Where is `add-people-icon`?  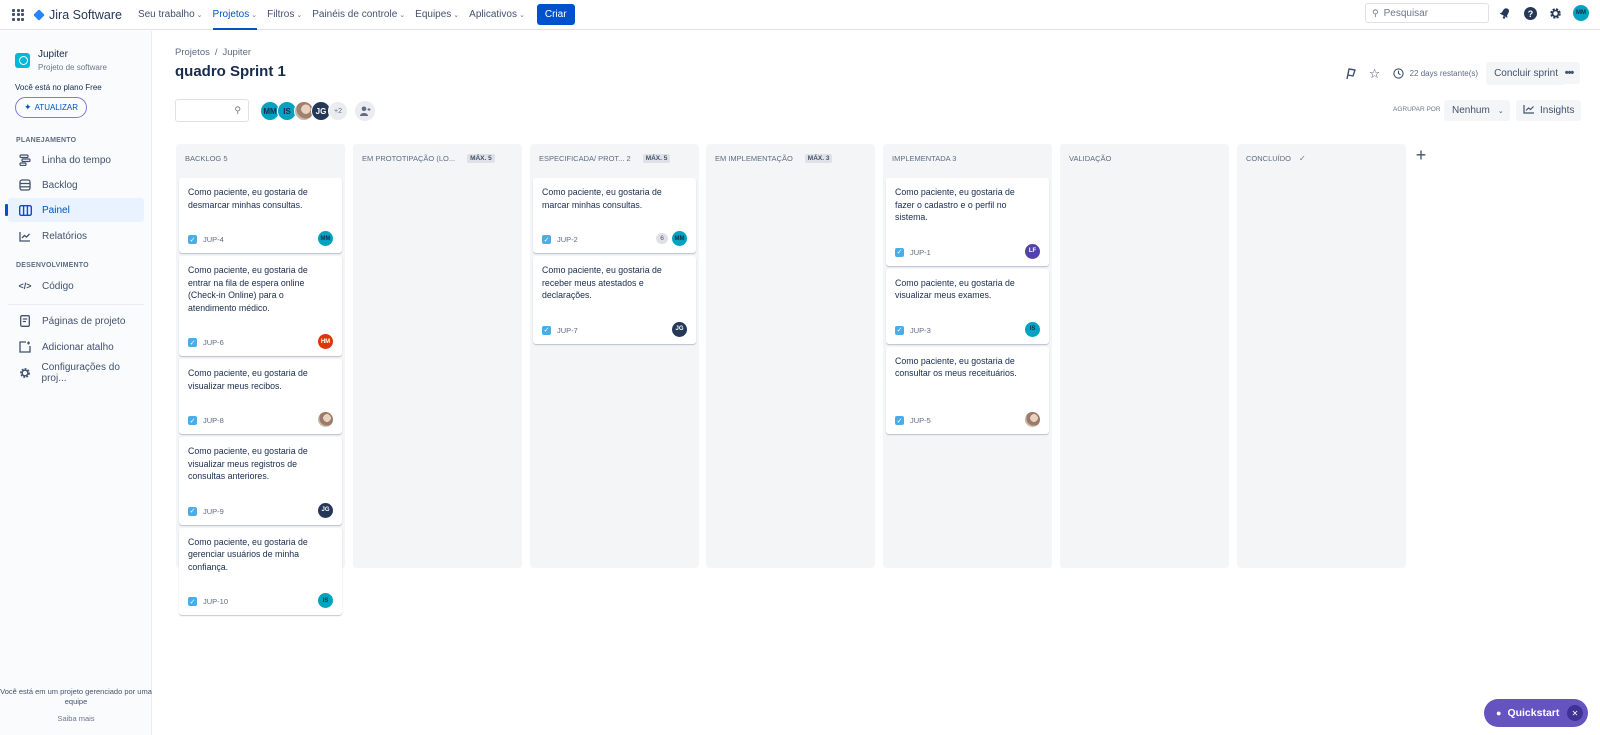 add-people-icon is located at coordinates (365, 111).